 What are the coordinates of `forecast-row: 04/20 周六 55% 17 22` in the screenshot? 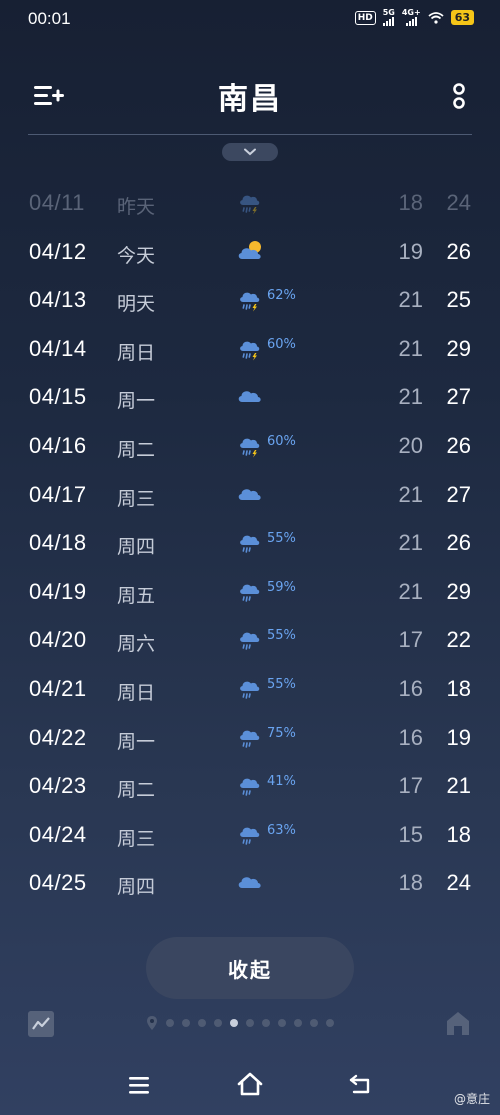 It's located at (250, 641).